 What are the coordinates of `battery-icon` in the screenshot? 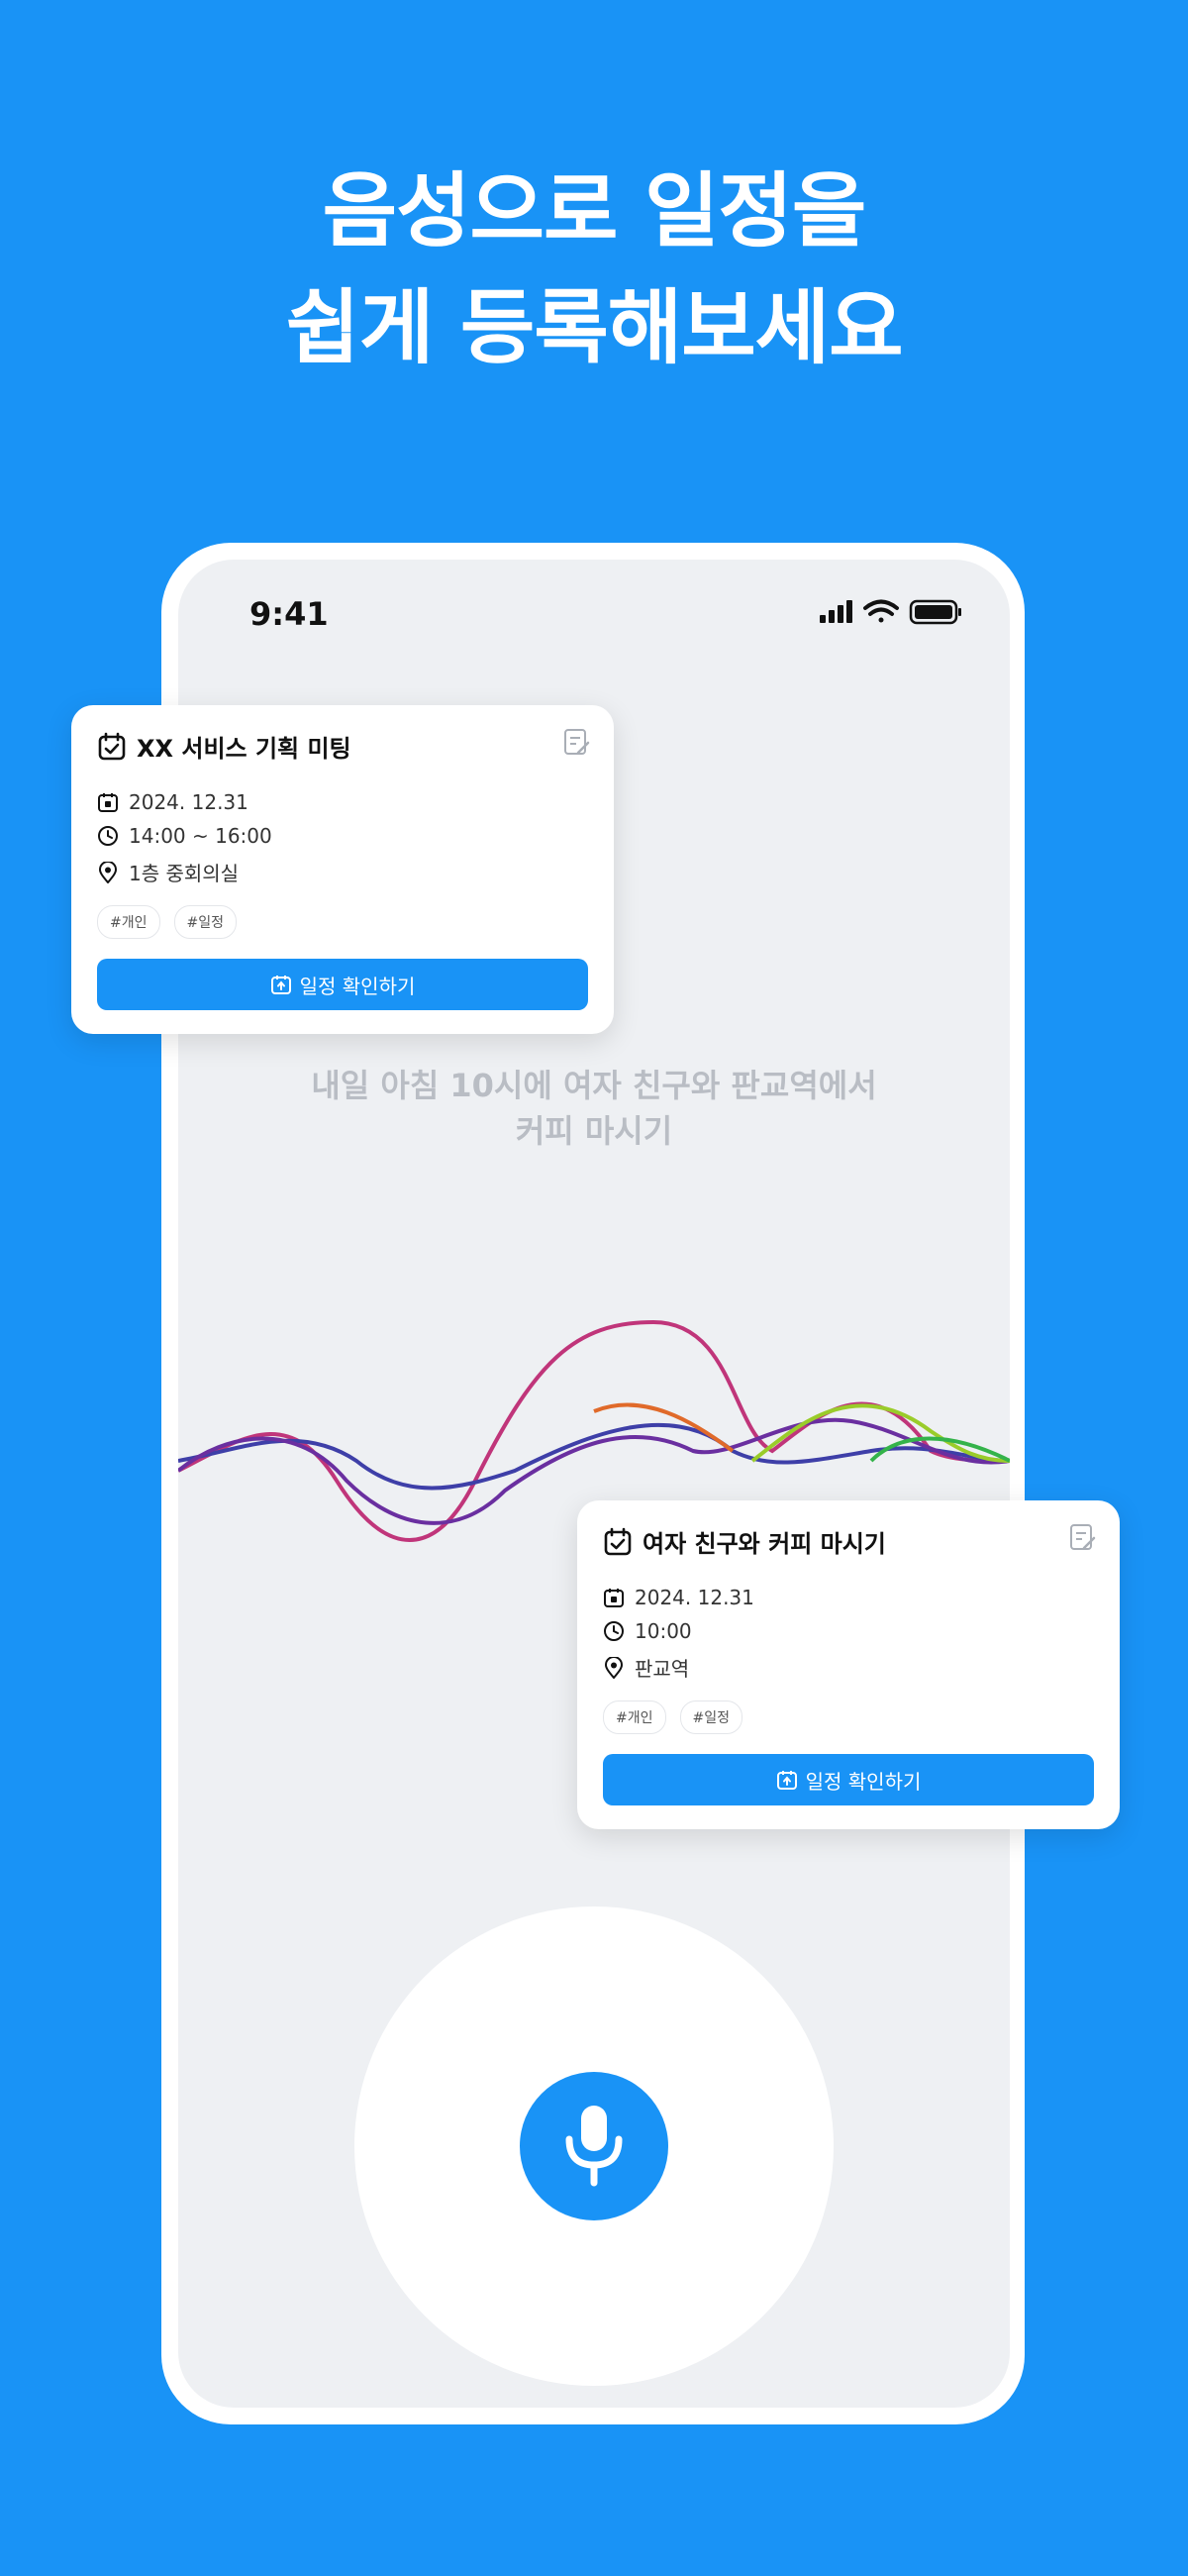 It's located at (935, 612).